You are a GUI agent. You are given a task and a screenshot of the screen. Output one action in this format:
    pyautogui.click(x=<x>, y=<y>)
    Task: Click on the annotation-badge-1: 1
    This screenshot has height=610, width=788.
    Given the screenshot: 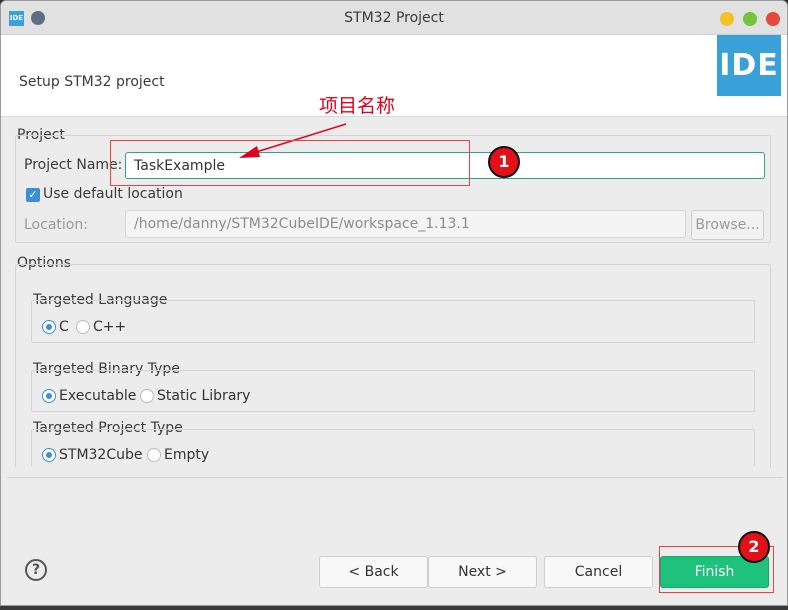 What is the action you would take?
    pyautogui.click(x=504, y=162)
    